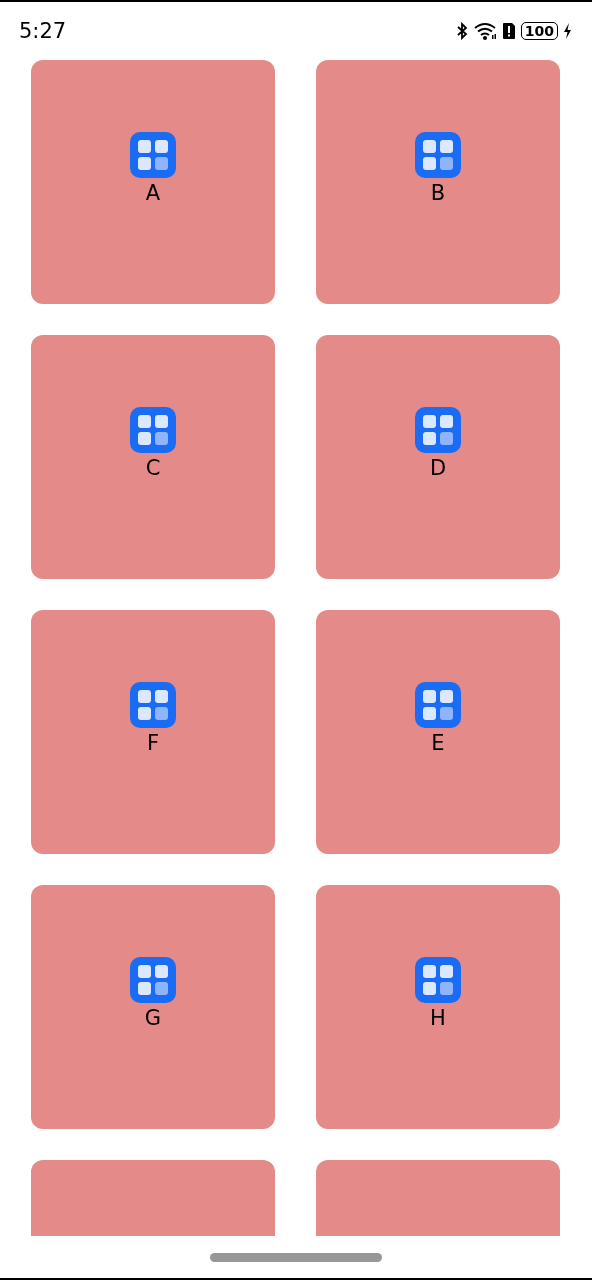 The height and width of the screenshot is (1280, 592). What do you see at coordinates (508, 31) in the screenshot?
I see `sim-alert-icon` at bounding box center [508, 31].